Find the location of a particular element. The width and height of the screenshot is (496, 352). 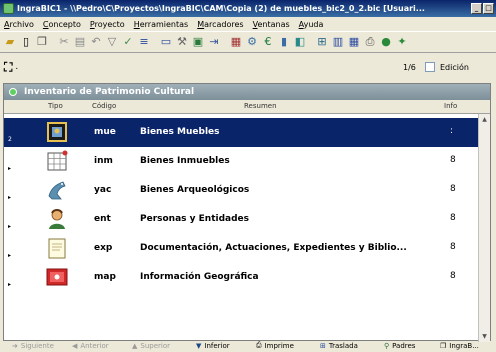

panel-header: Inventario de Patrimonio Cultural is located at coordinates (247, 92).